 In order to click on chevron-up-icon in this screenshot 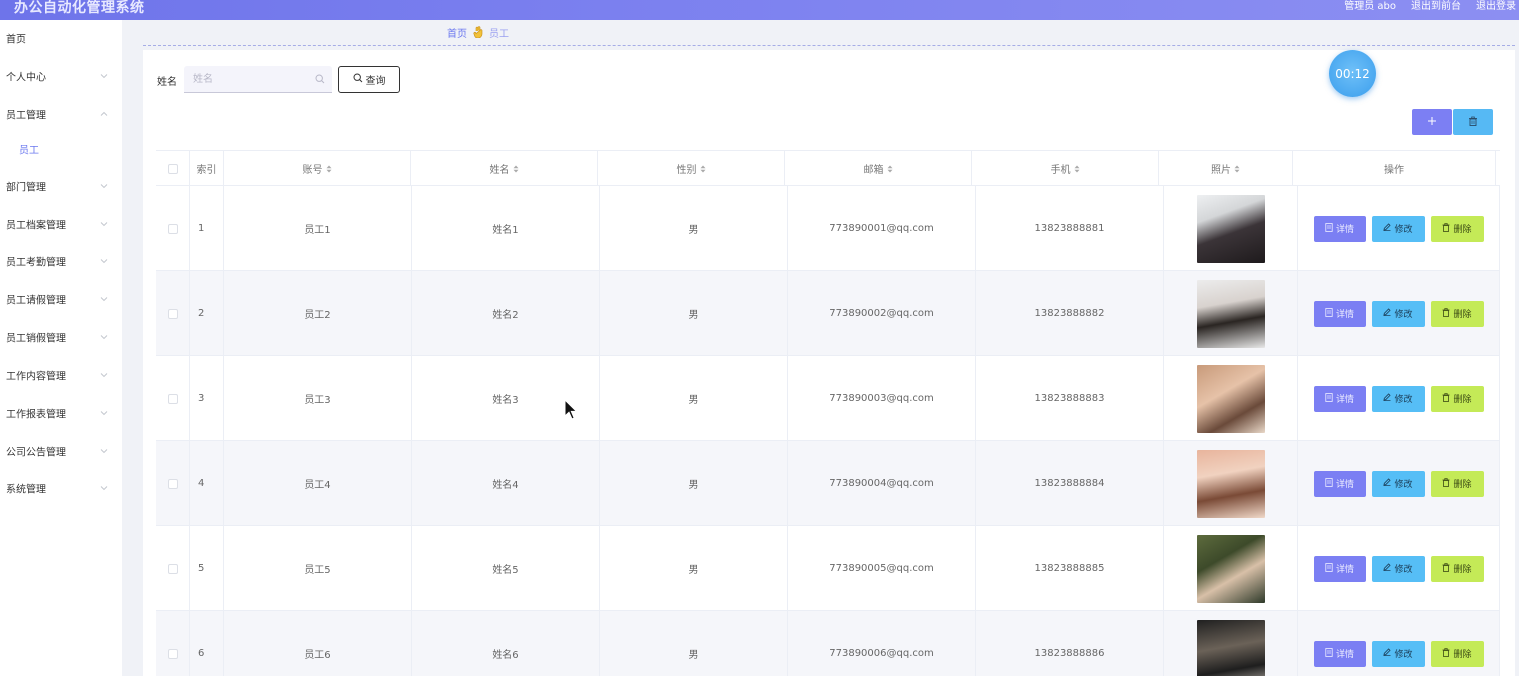, I will do `click(104, 114)`.